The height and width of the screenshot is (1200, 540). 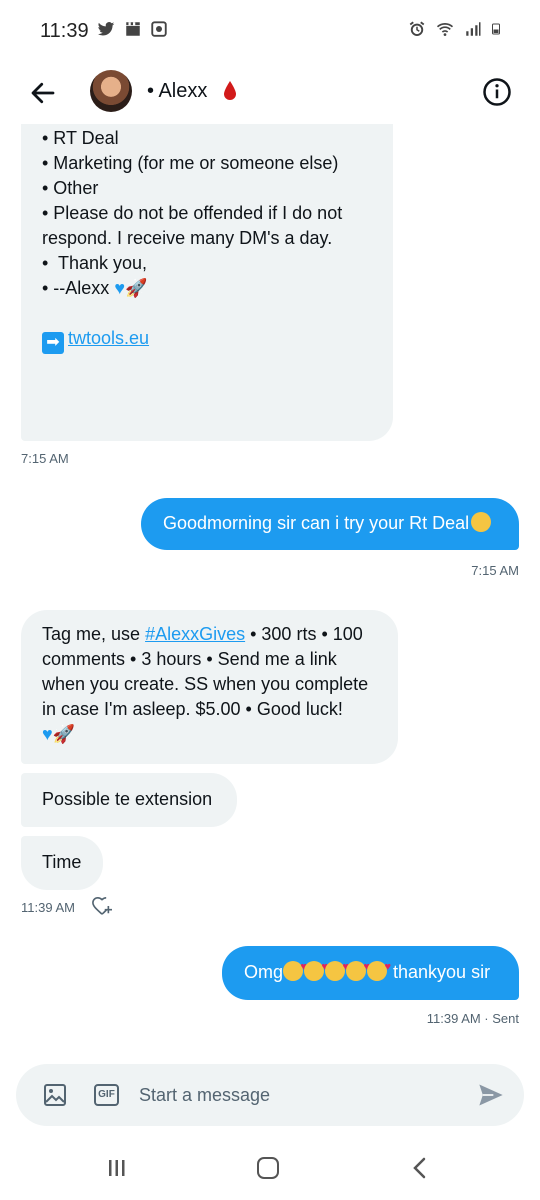 I want to click on message-timestamp-sent: 11:39 AM · Sent, so click(x=472, y=1018).